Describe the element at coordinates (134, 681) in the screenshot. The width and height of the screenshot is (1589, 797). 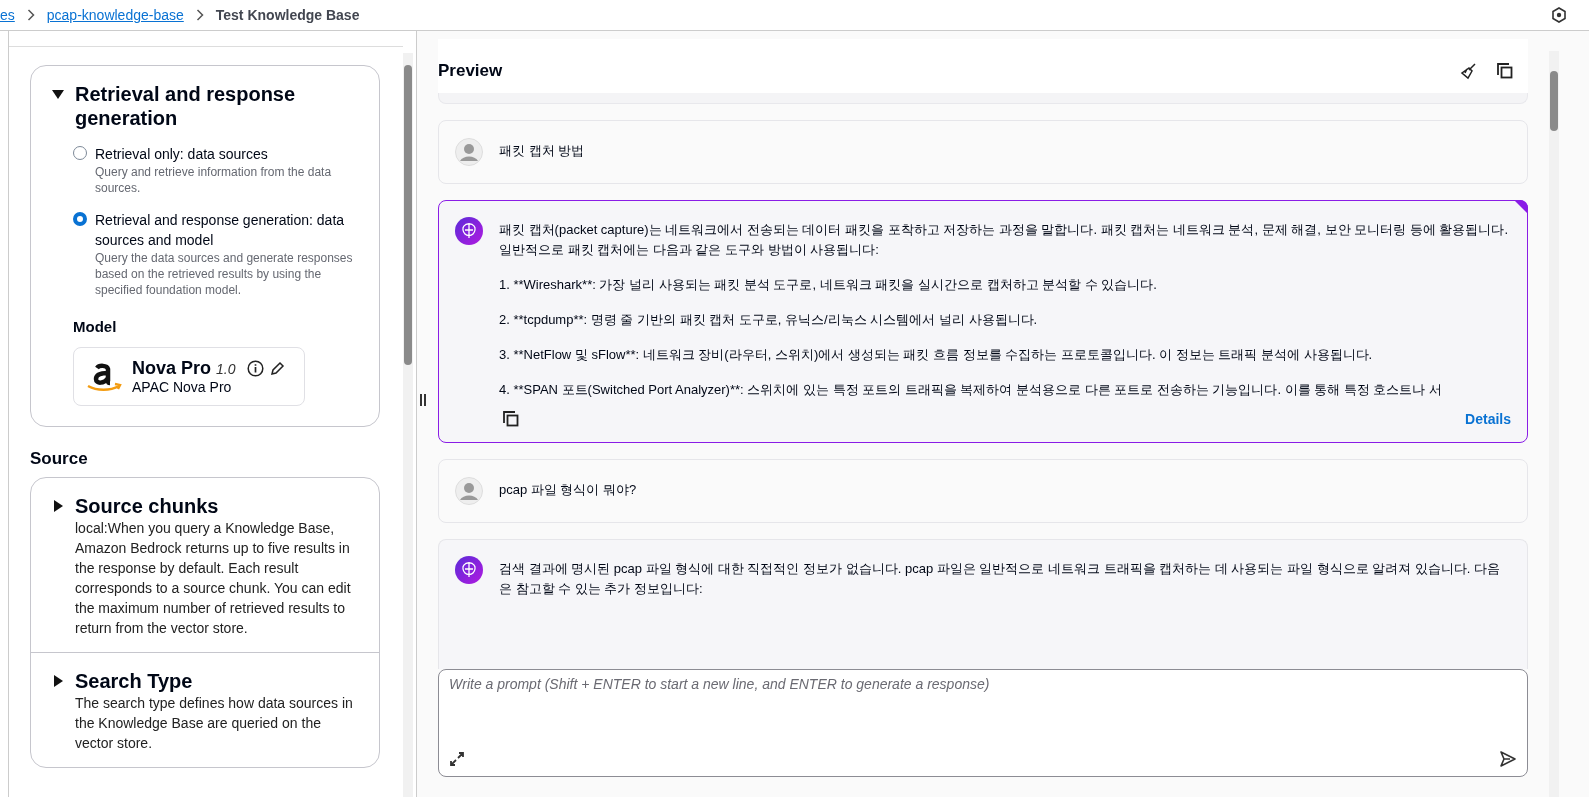
I see `section-title: Search Type` at that location.